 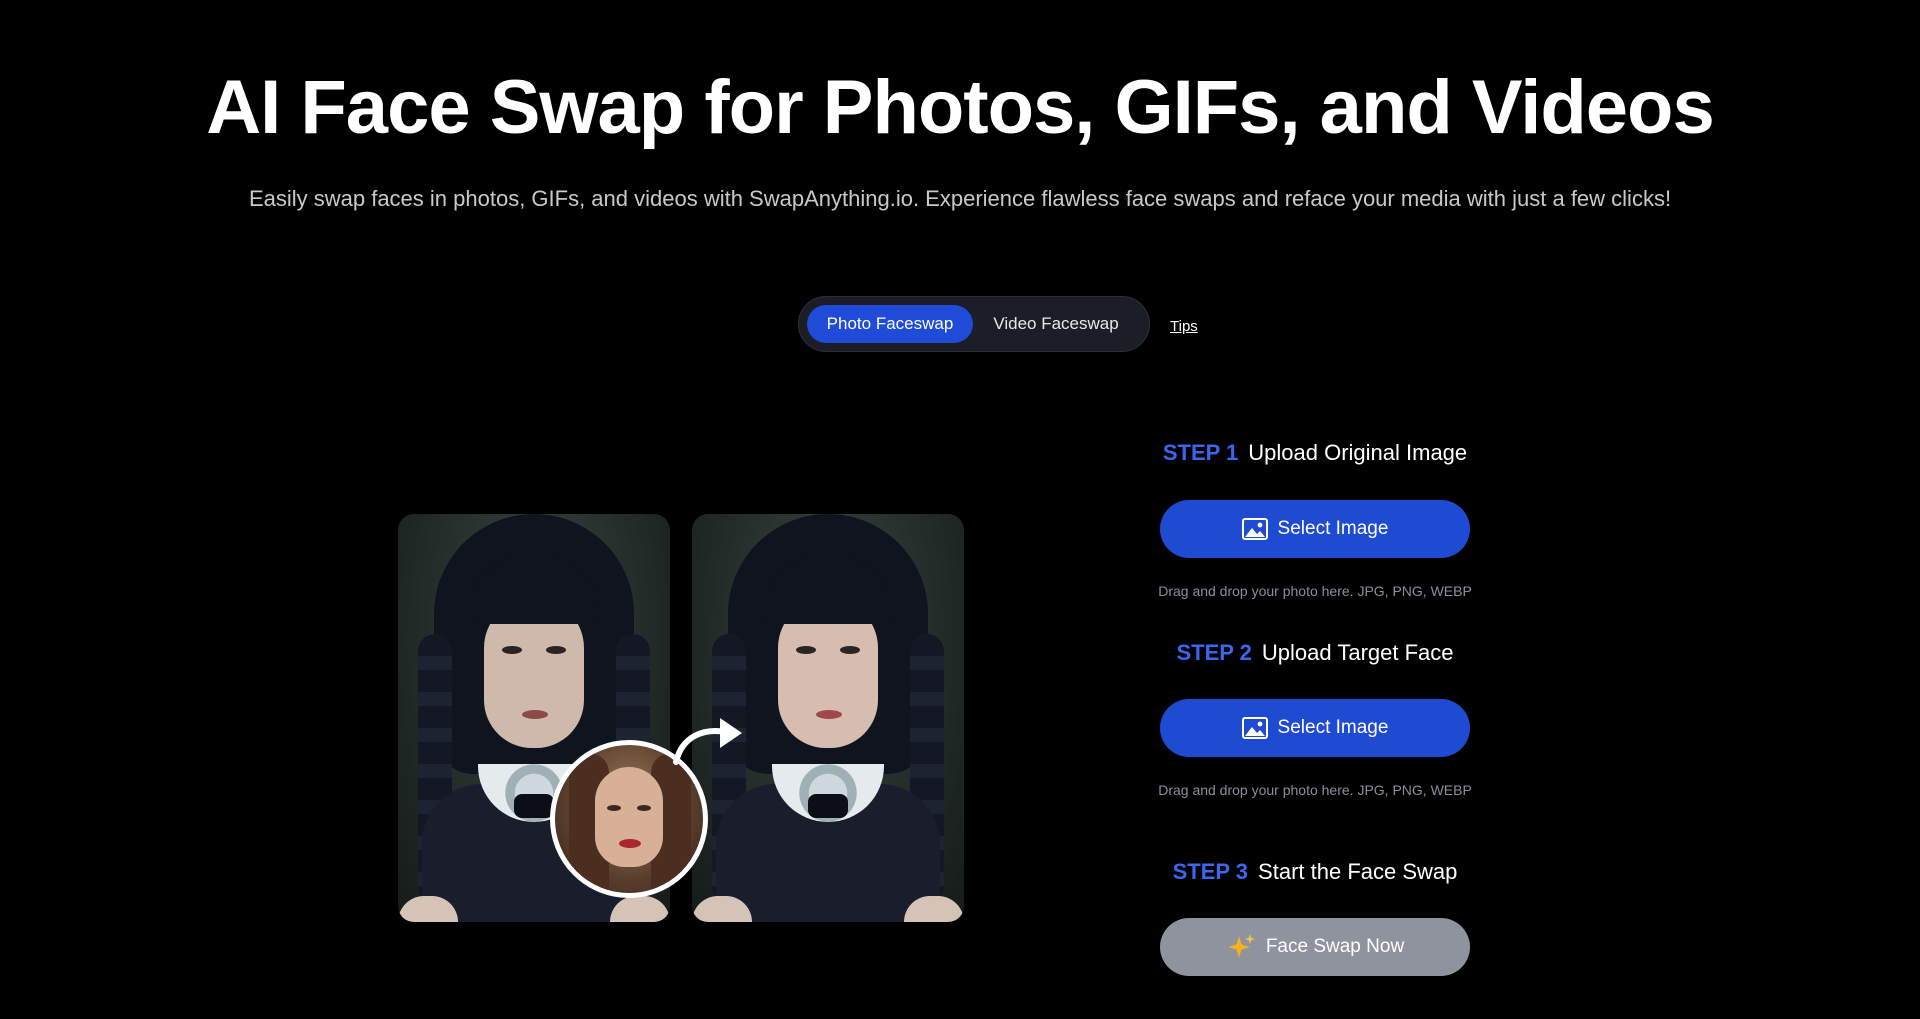 I want to click on face-swap-demo-illustration, so click(x=682, y=719).